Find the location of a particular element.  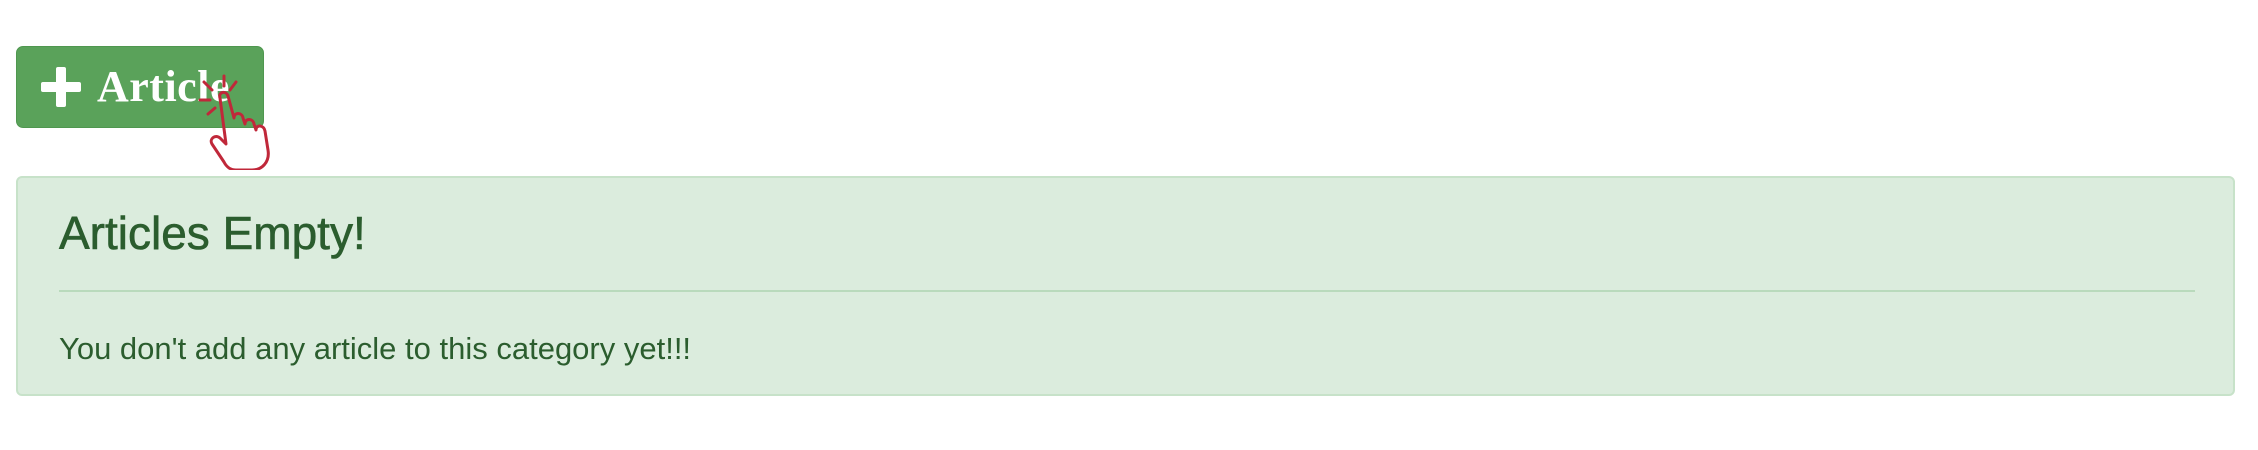

alert-divider is located at coordinates (1127, 291).